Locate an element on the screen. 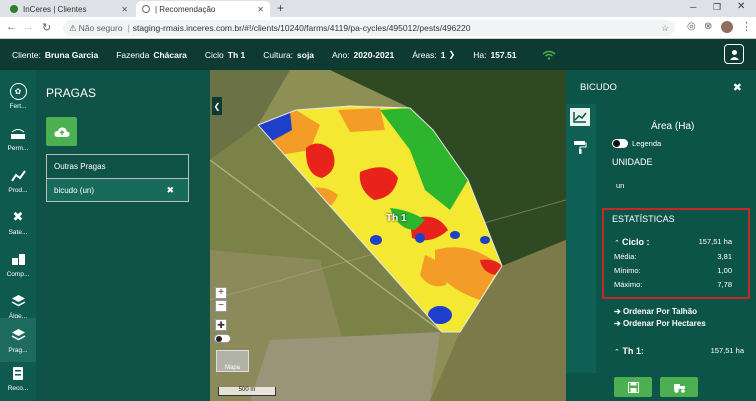  satellite-icon: ✖ is located at coordinates (18, 216).